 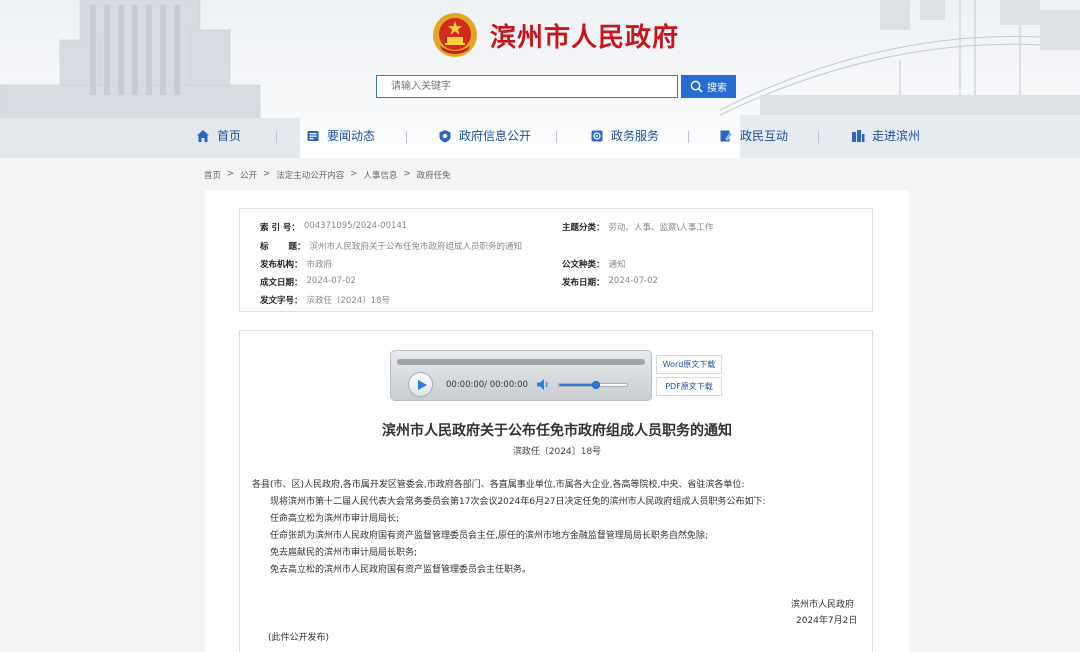 What do you see at coordinates (434, 175) in the screenshot?
I see `breadcrumb-appointments: 政府任免` at bounding box center [434, 175].